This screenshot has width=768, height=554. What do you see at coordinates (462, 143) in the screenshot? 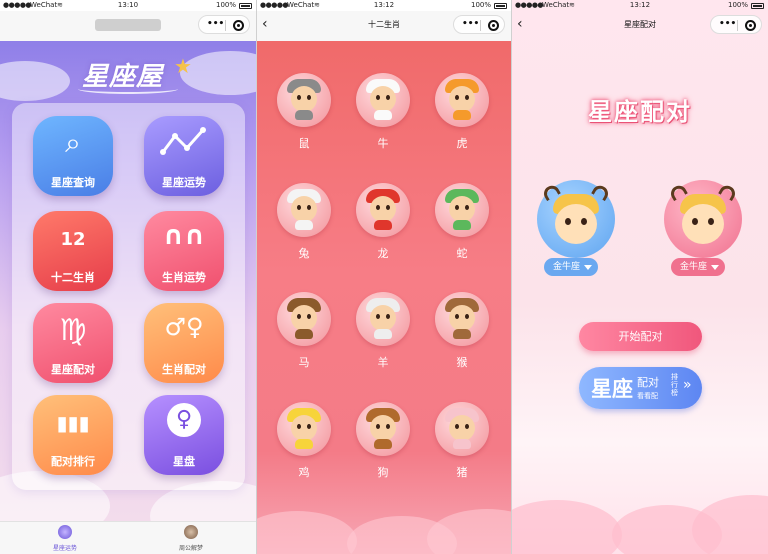
I see `zodiac-label: 虎` at bounding box center [462, 143].